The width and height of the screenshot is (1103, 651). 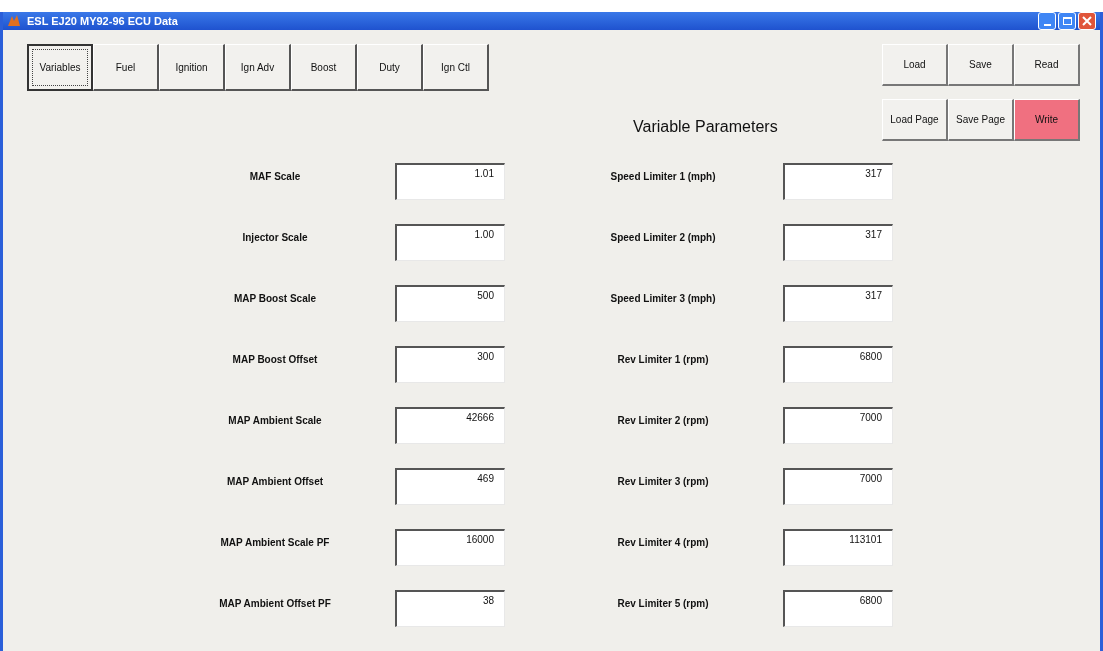 I want to click on tab: Duty, so click(x=390, y=67).